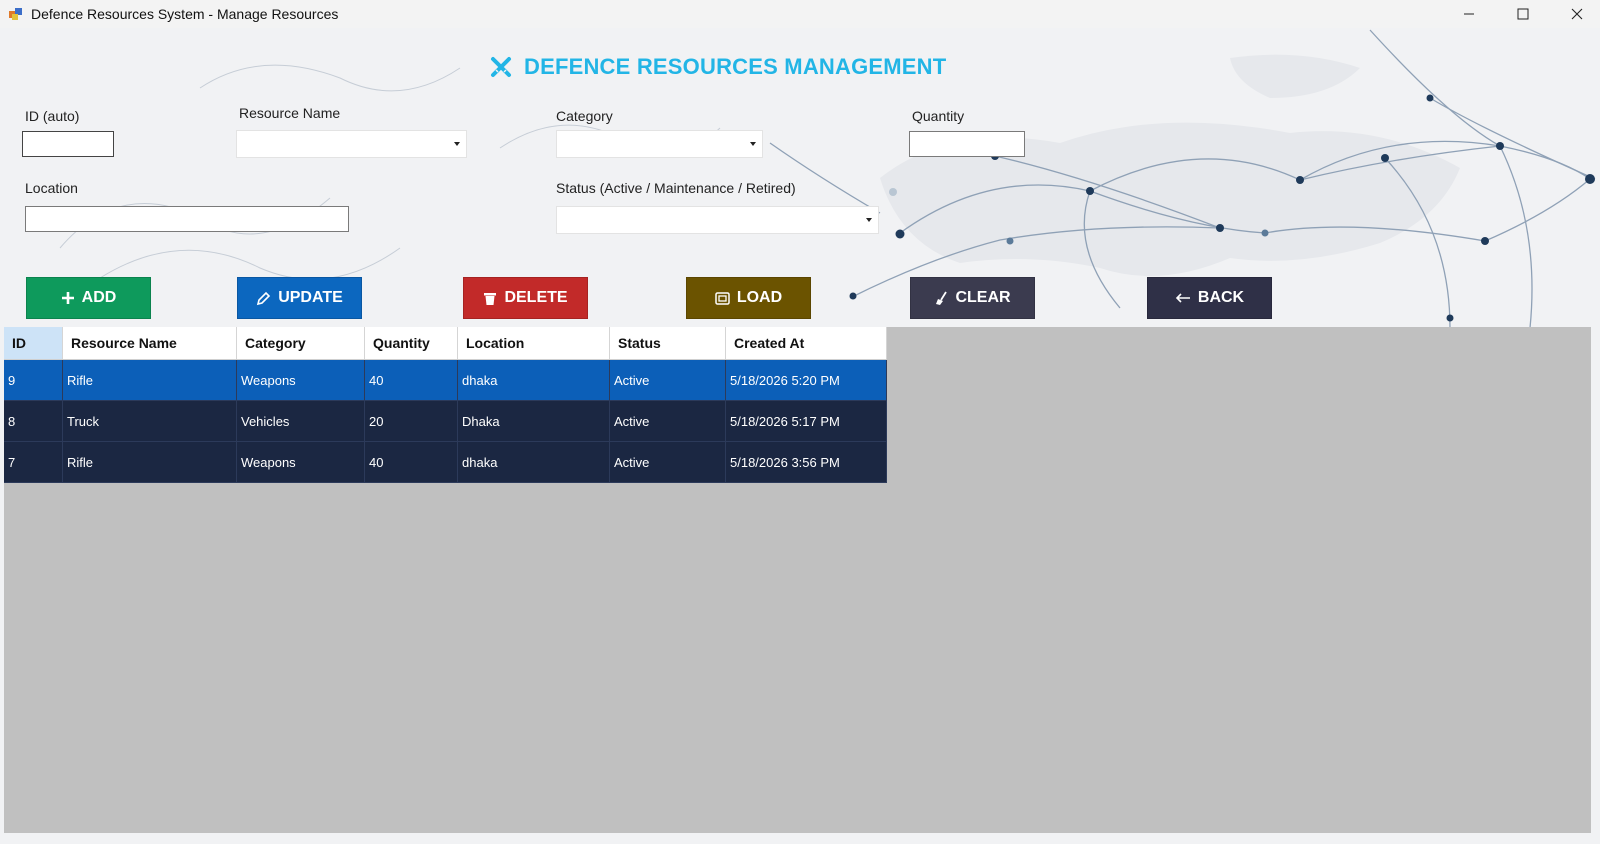 This screenshot has height=844, width=1600. What do you see at coordinates (759, 297) in the screenshot?
I see `load-button-label: LOAD` at bounding box center [759, 297].